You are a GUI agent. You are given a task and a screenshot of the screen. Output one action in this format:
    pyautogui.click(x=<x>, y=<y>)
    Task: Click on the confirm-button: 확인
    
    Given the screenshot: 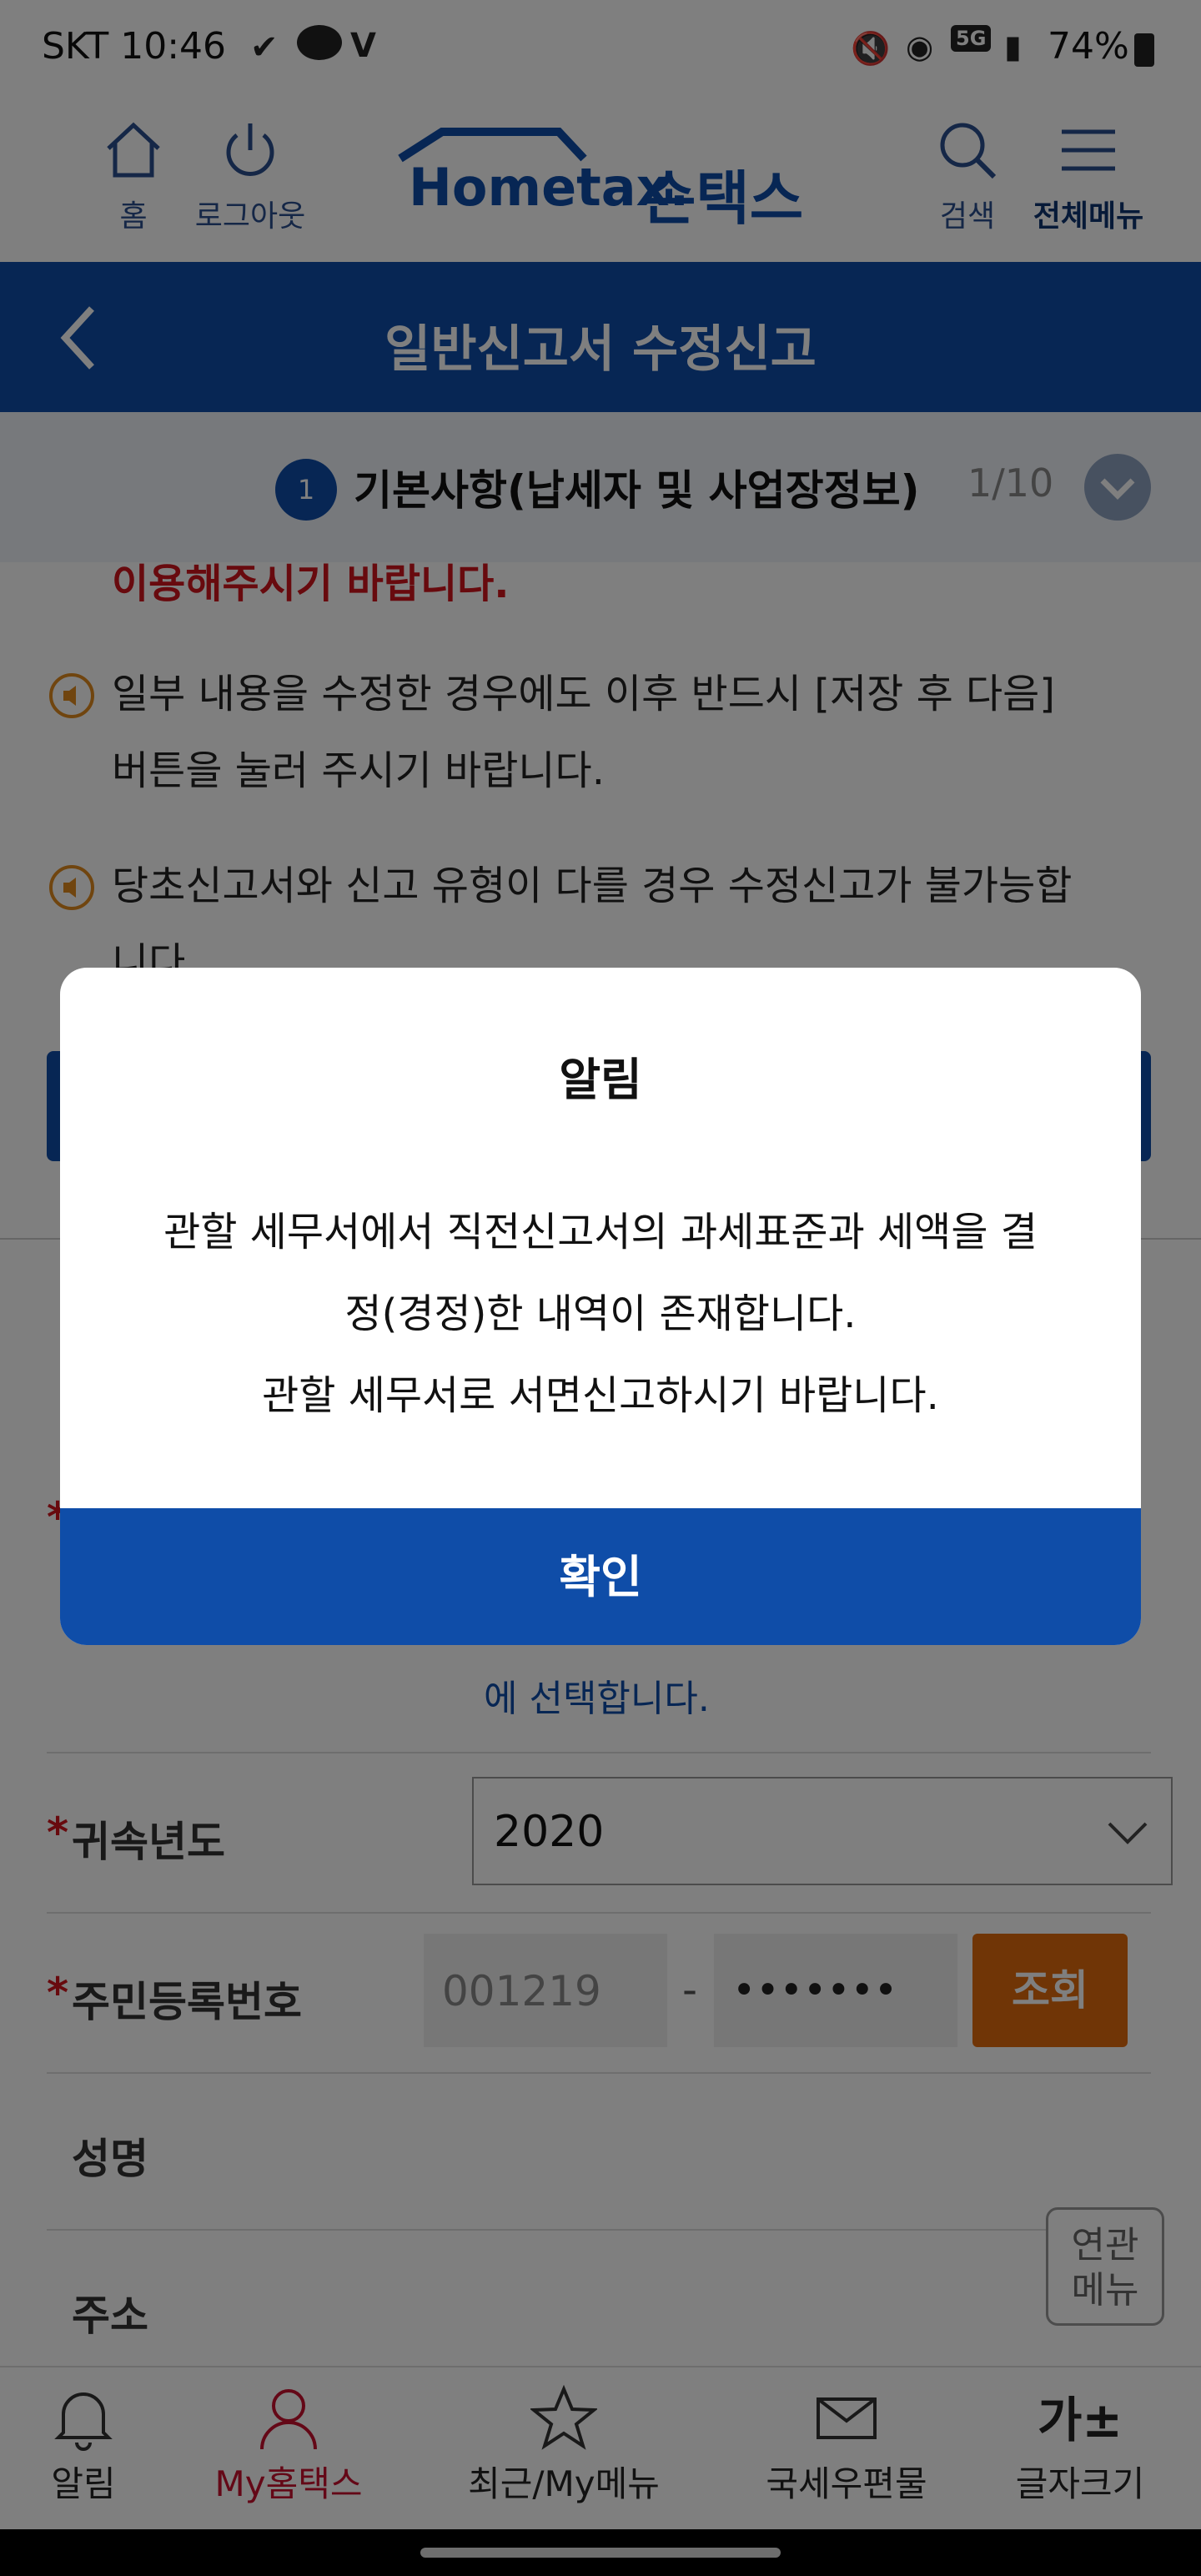 What is the action you would take?
    pyautogui.click(x=601, y=1576)
    